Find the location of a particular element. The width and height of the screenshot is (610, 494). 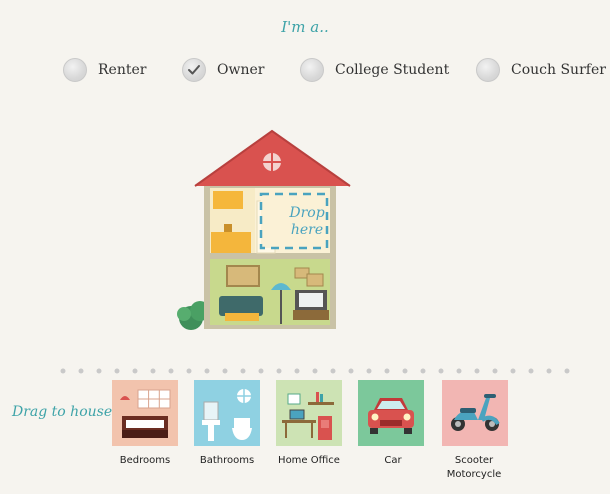

tile-scooter-motorcycle is located at coordinates (475, 413).